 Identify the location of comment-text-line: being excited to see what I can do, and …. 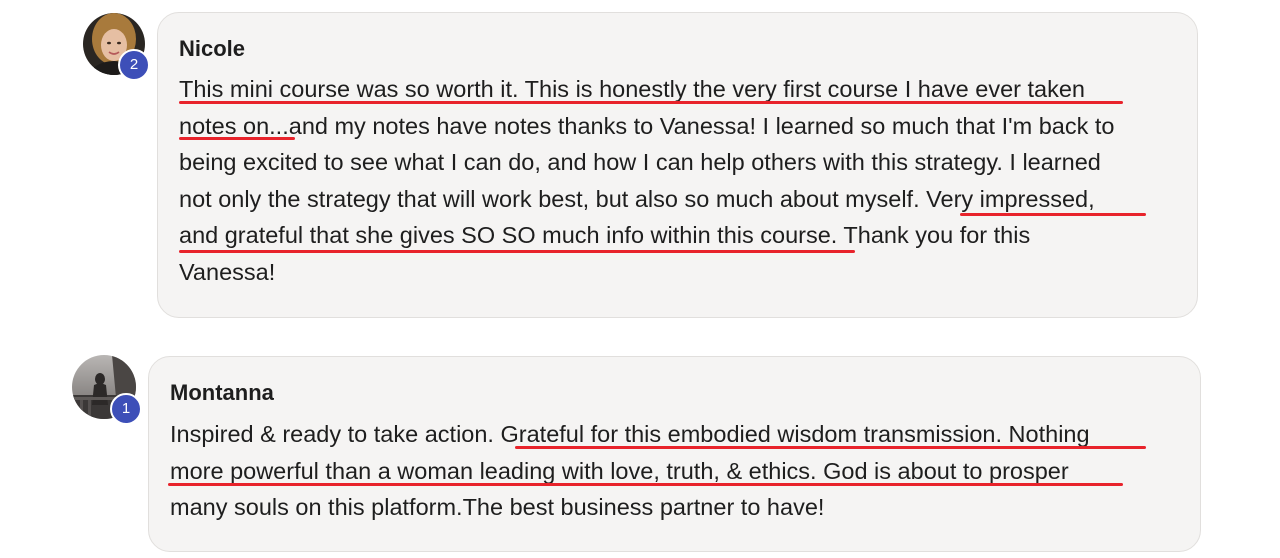
(640, 162).